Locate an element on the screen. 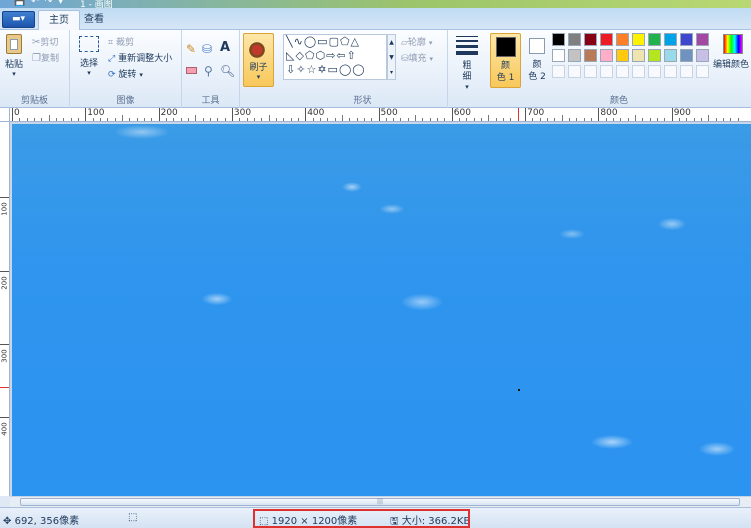  fill-button: ⛁ is located at coordinates (207, 49).